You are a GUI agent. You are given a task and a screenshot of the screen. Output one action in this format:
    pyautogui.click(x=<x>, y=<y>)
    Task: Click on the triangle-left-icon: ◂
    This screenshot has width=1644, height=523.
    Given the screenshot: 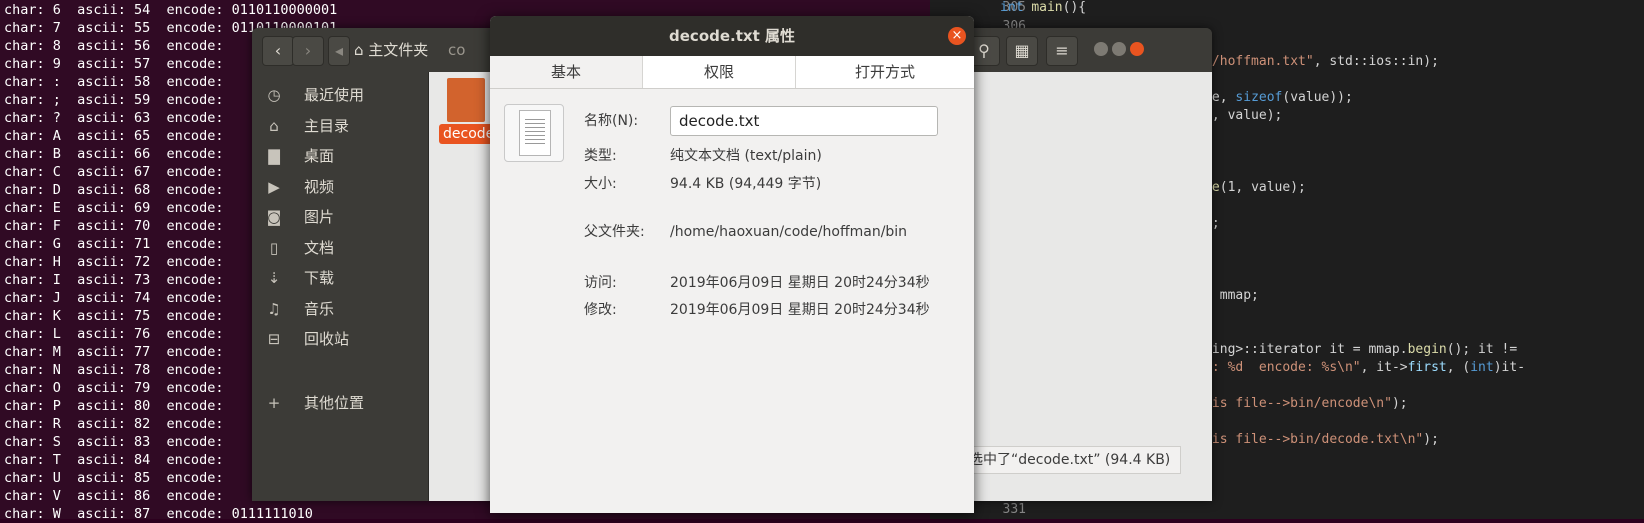 What is the action you would take?
    pyautogui.click(x=339, y=50)
    